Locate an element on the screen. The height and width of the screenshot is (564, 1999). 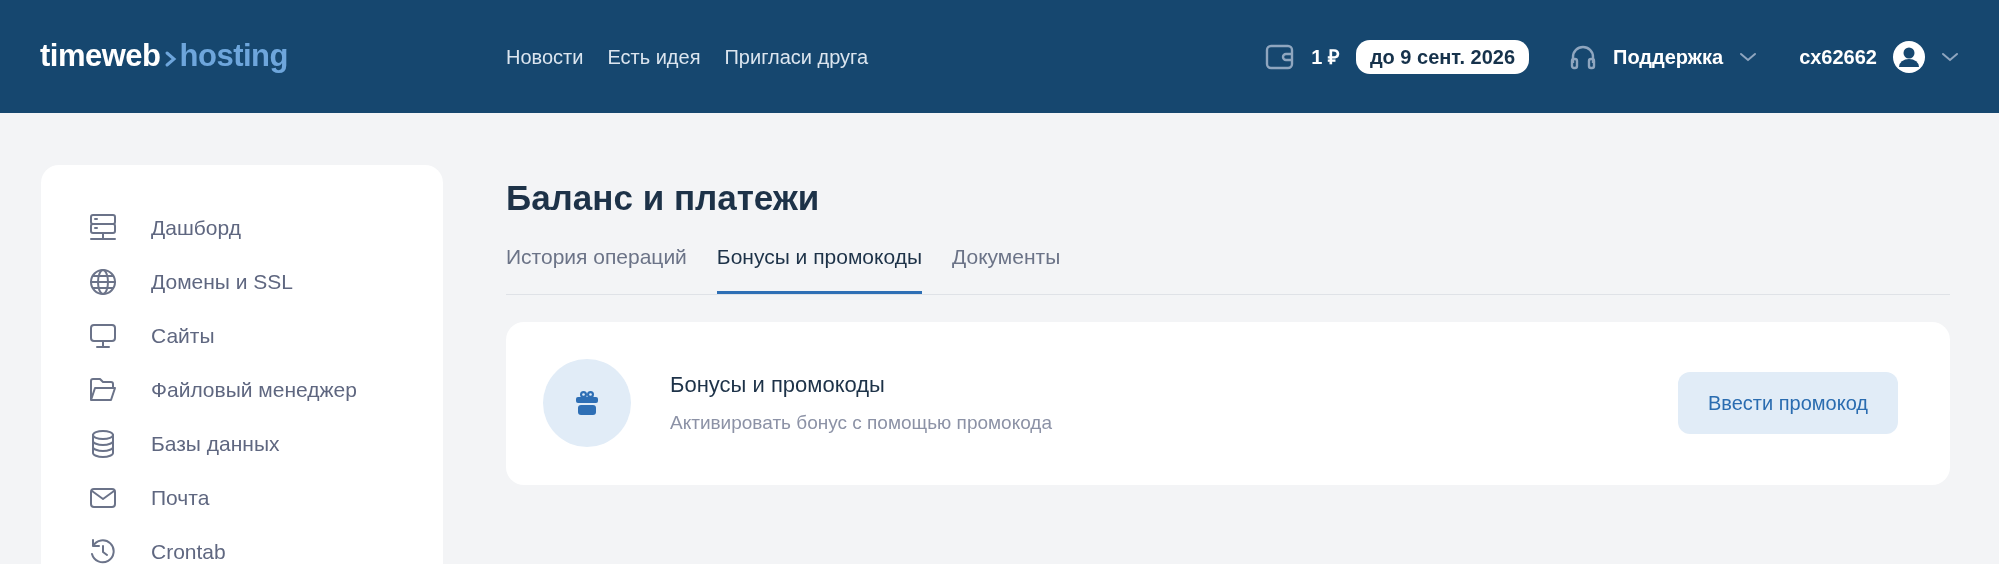
balance-amount: 1 ₽ is located at coordinates (1325, 57).